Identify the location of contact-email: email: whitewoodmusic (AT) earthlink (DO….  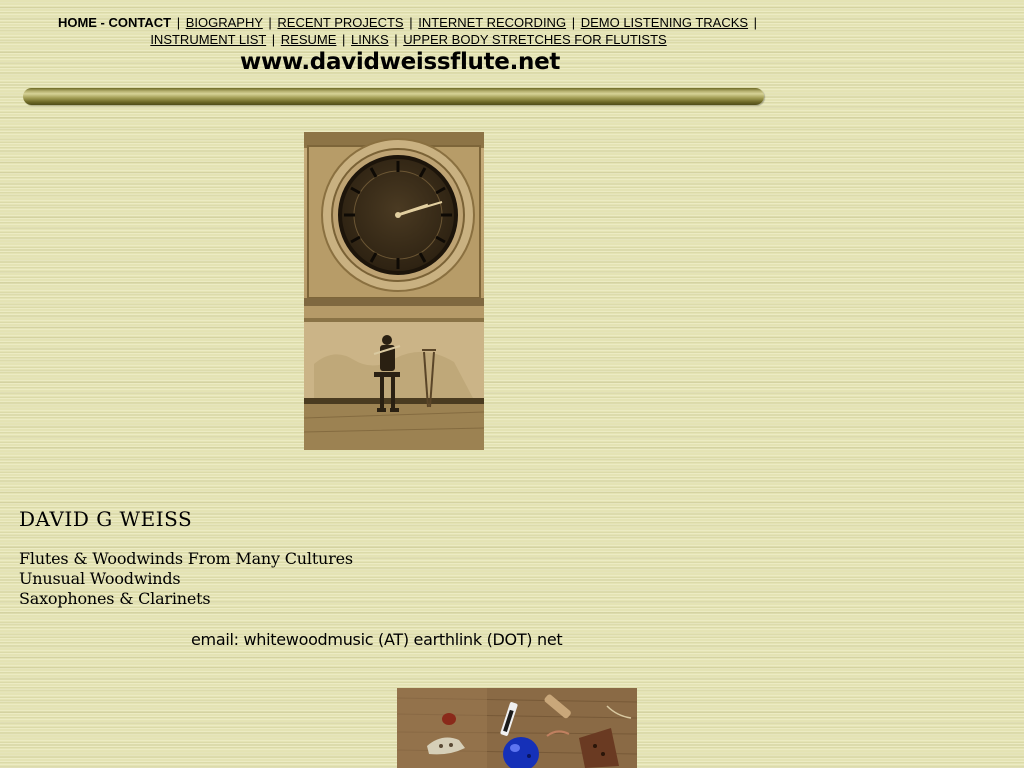
(377, 639).